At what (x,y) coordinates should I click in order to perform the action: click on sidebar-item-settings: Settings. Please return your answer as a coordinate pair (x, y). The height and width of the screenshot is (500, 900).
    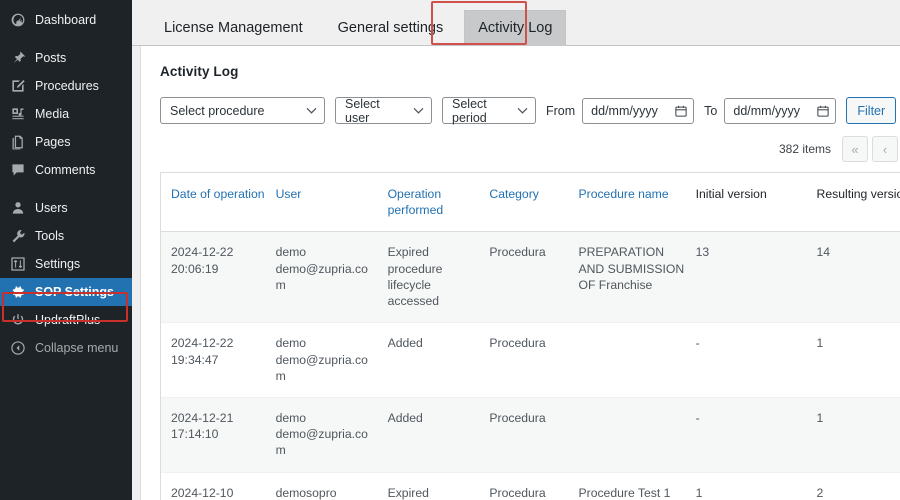
    Looking at the image, I should click on (66, 264).